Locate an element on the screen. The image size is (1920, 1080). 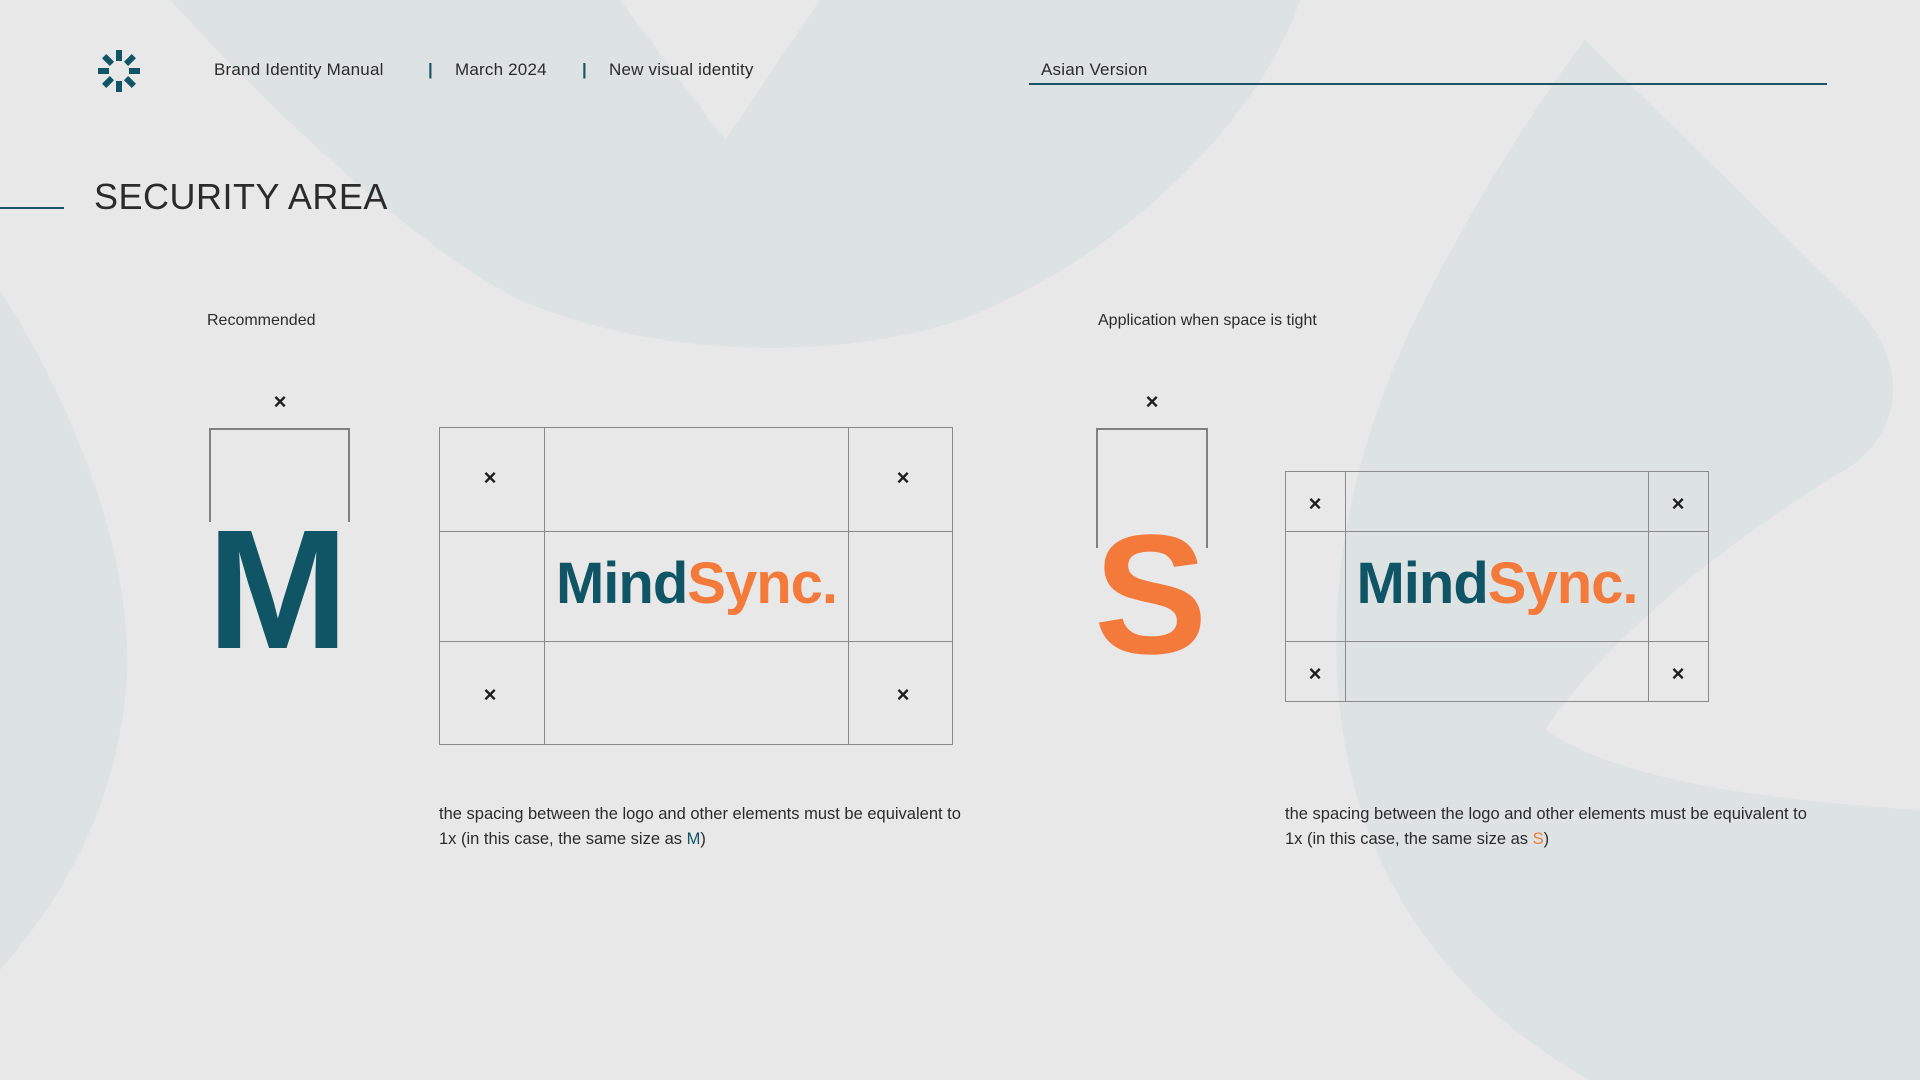
sunburst-logo-icon is located at coordinates (119, 71).